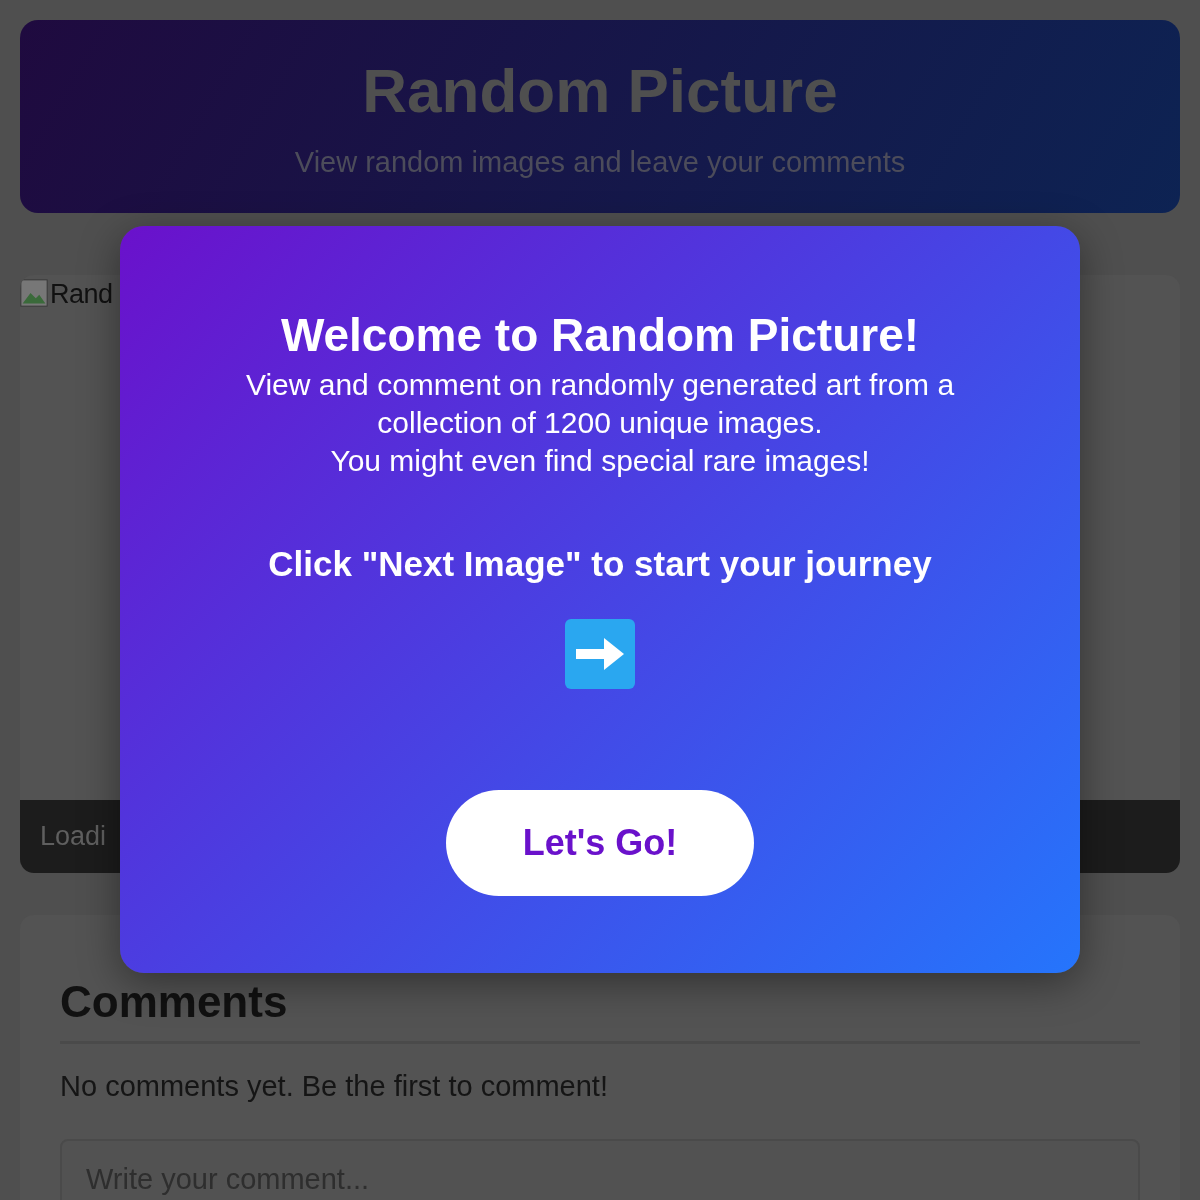 The image size is (1200, 1200). What do you see at coordinates (334, 1086) in the screenshot?
I see `empty-comments-message: No comments yet. Be the first to comment!` at bounding box center [334, 1086].